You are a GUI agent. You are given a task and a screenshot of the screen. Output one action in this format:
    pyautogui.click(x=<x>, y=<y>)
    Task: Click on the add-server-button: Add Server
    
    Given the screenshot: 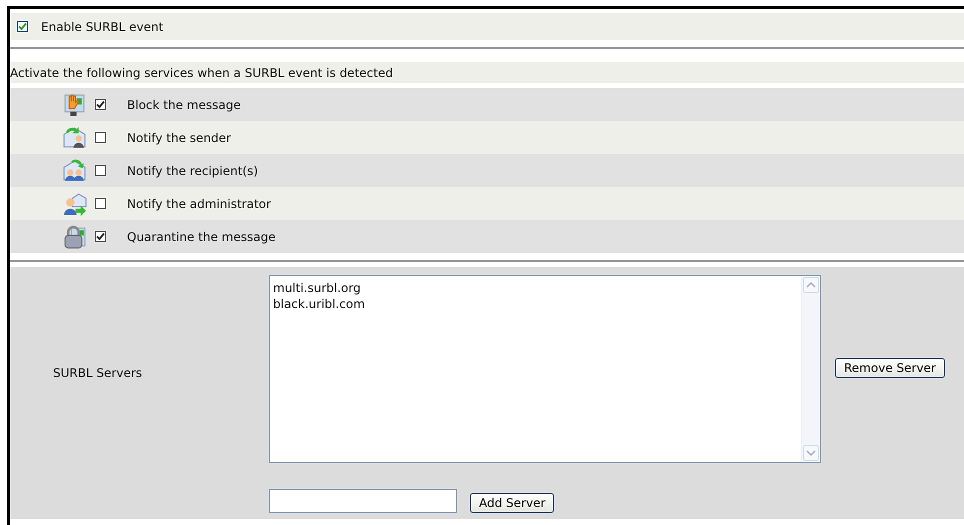 What is the action you would take?
    pyautogui.click(x=512, y=503)
    